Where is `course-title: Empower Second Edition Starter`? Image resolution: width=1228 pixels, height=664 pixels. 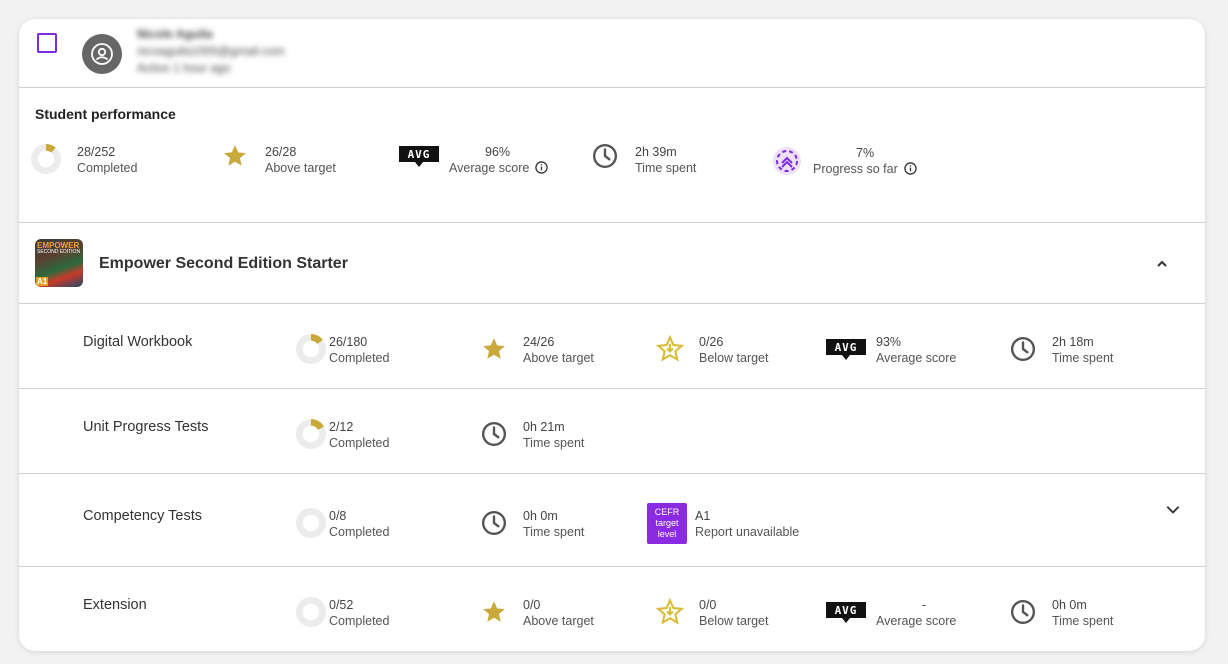
course-title: Empower Second Edition Starter is located at coordinates (223, 263).